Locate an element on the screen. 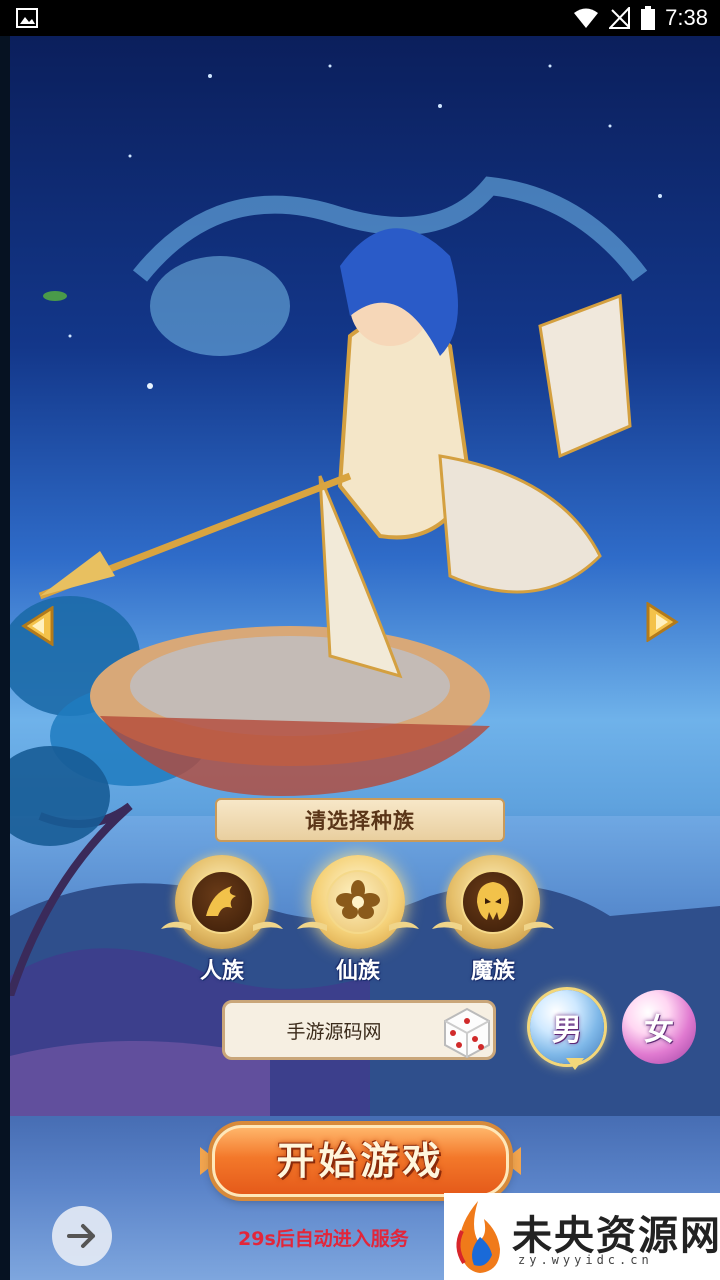 This screenshot has width=720, height=1280. left-edge is located at coordinates (5, 658).